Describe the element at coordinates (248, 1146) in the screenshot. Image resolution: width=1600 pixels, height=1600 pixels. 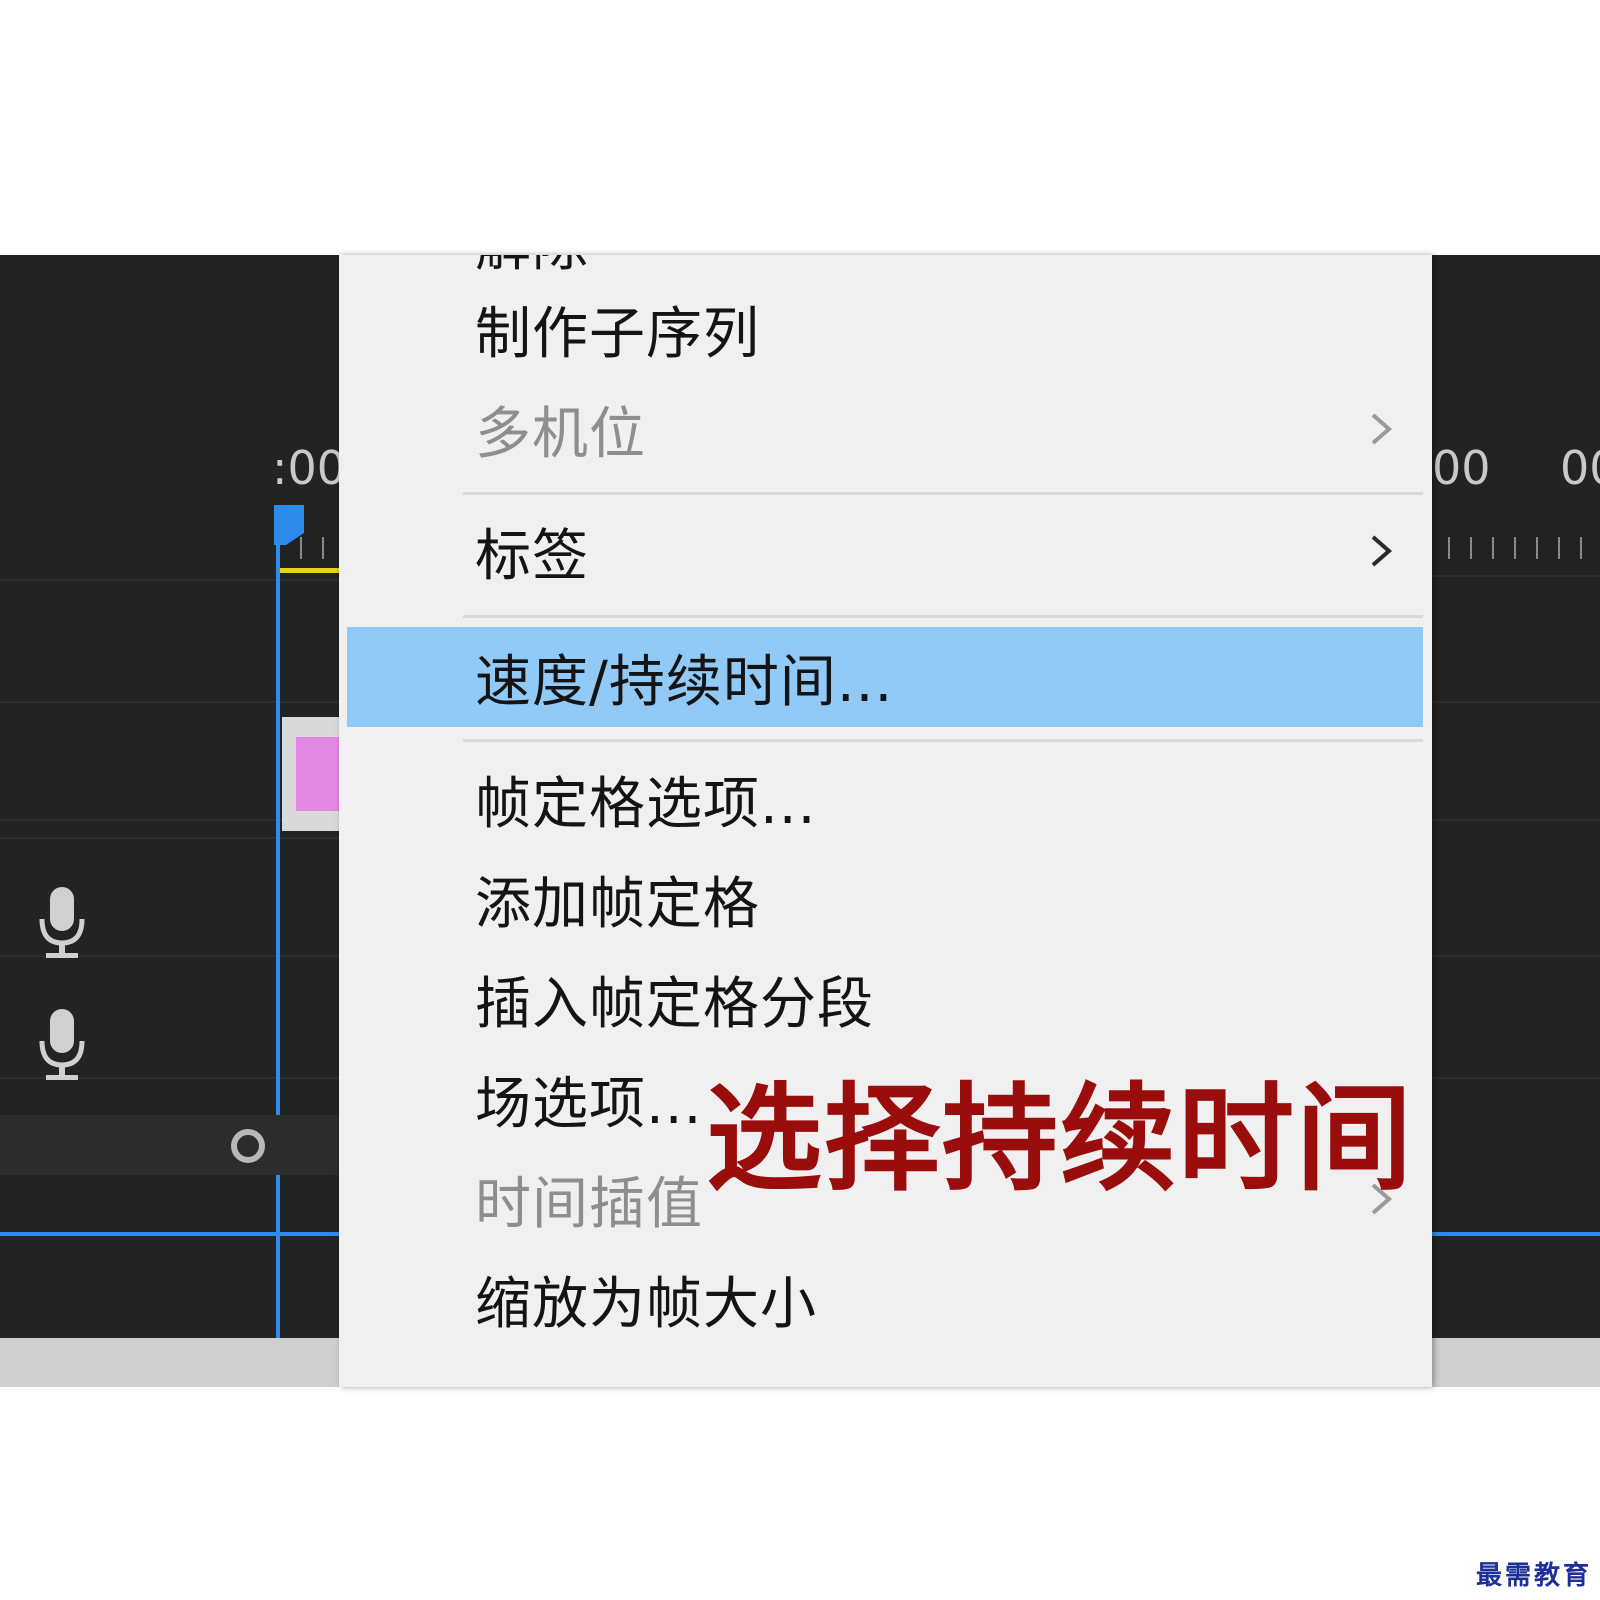
I see `zoom-handle-icon` at that location.